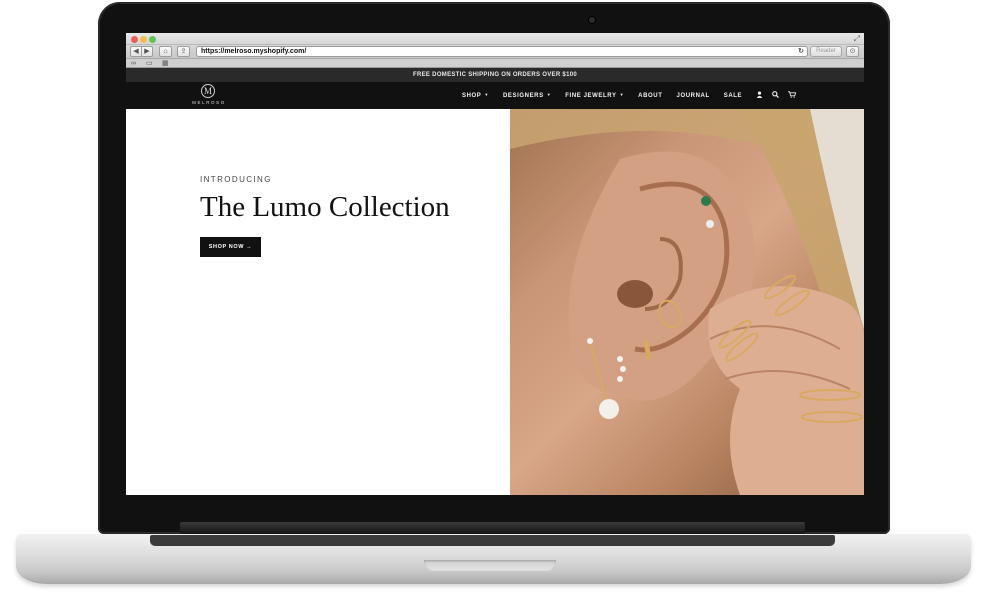 The image size is (985, 600). What do you see at coordinates (495, 63) in the screenshot?
I see `bookmarks-bar: ∞ ▭ ▦` at bounding box center [495, 63].